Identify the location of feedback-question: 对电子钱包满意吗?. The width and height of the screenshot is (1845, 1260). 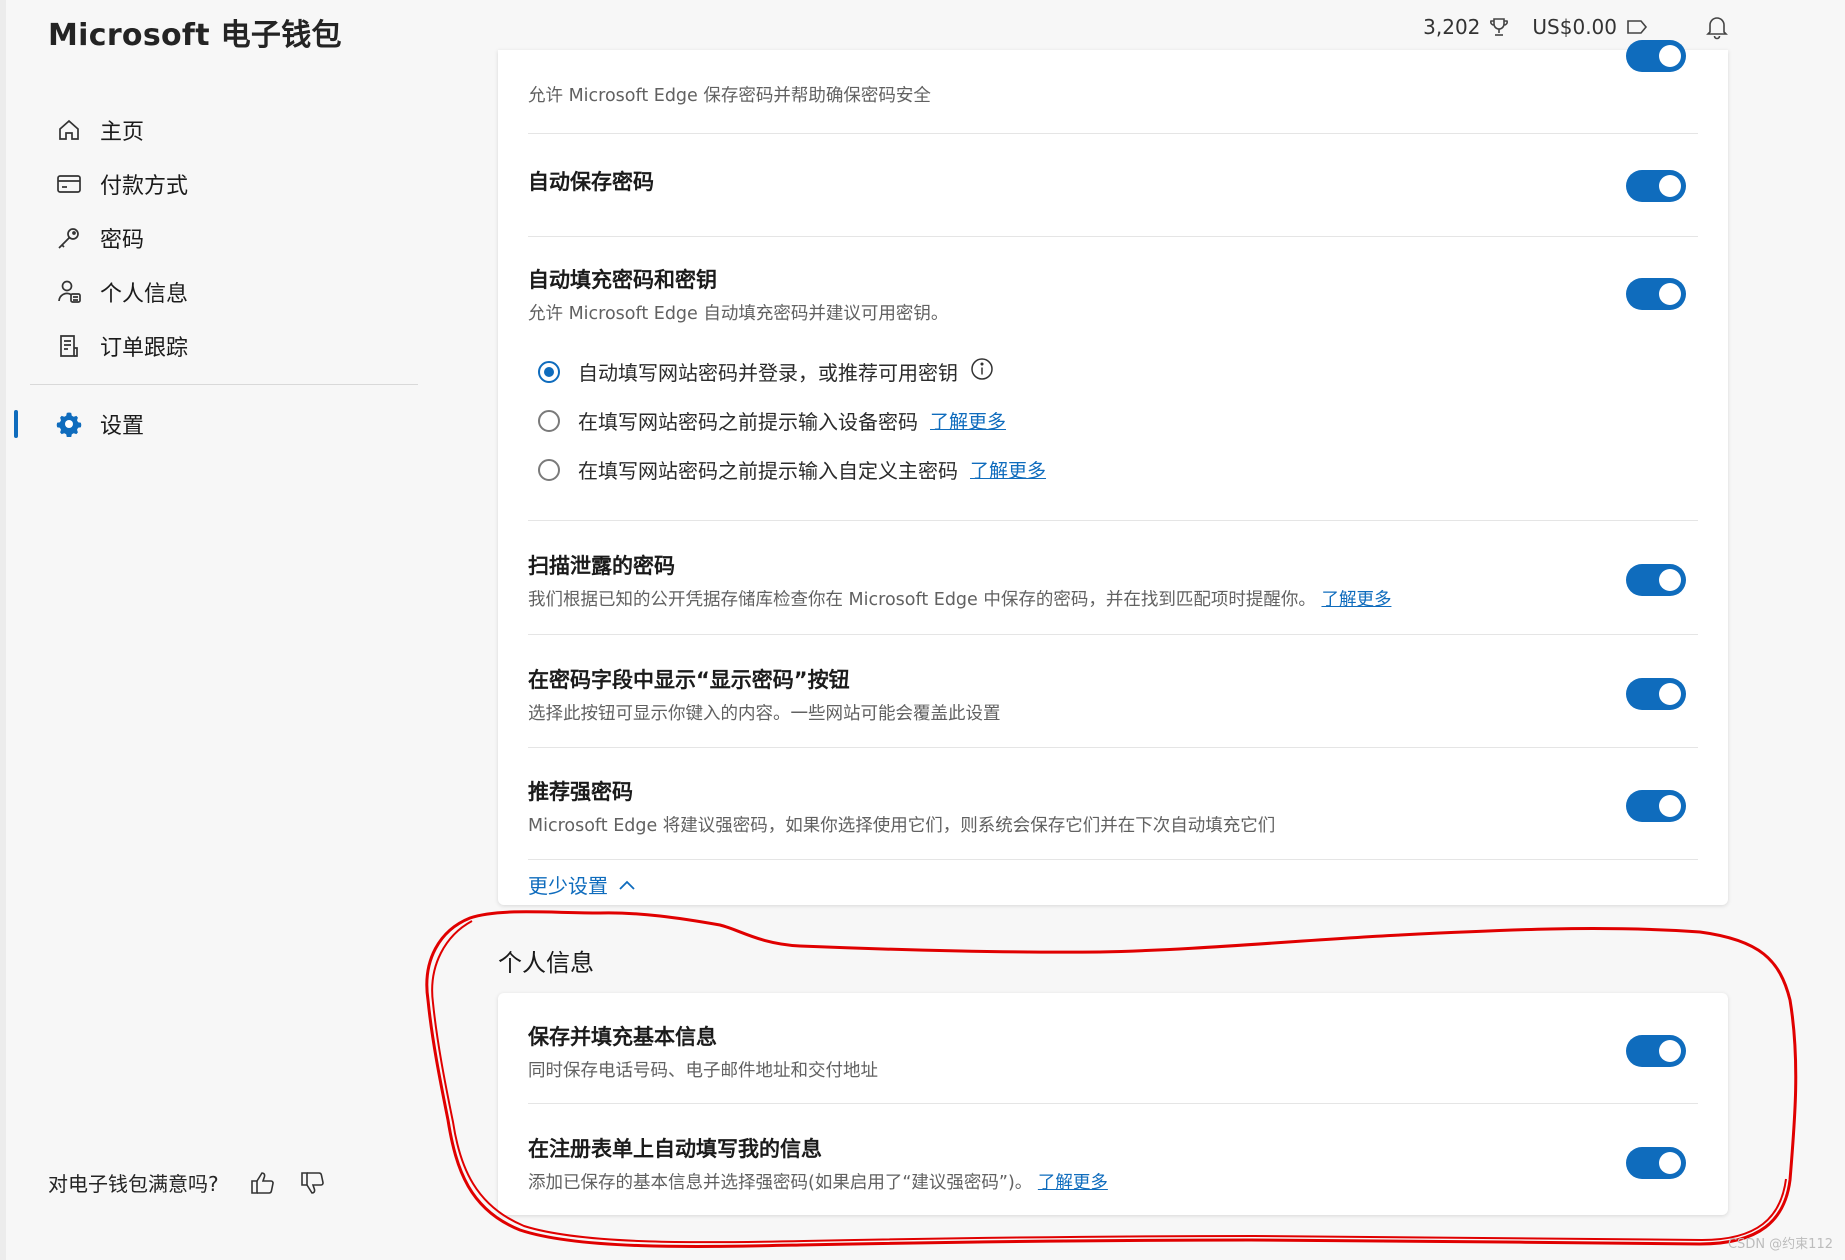
(133, 1184).